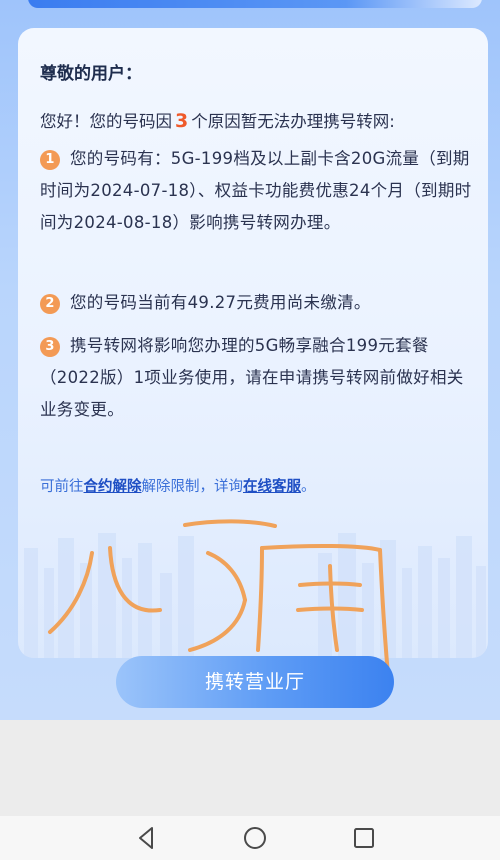  Describe the element at coordinates (255, 682) in the screenshot. I see `mnp-service-hall-button: 携转营业厅` at that location.